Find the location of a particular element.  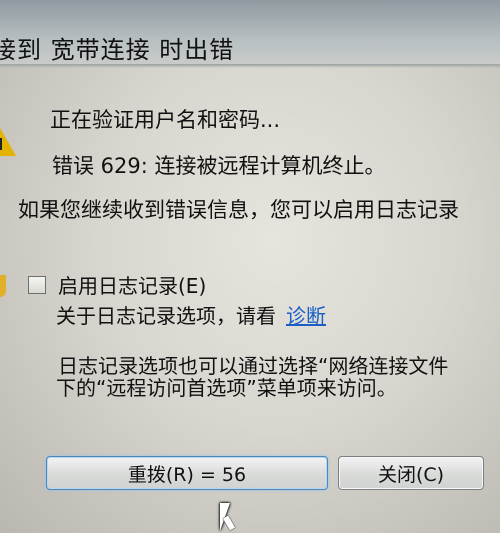

continue-message: 如果您继续收到错误信息，您可以启用日志记录 is located at coordinates (238, 210).